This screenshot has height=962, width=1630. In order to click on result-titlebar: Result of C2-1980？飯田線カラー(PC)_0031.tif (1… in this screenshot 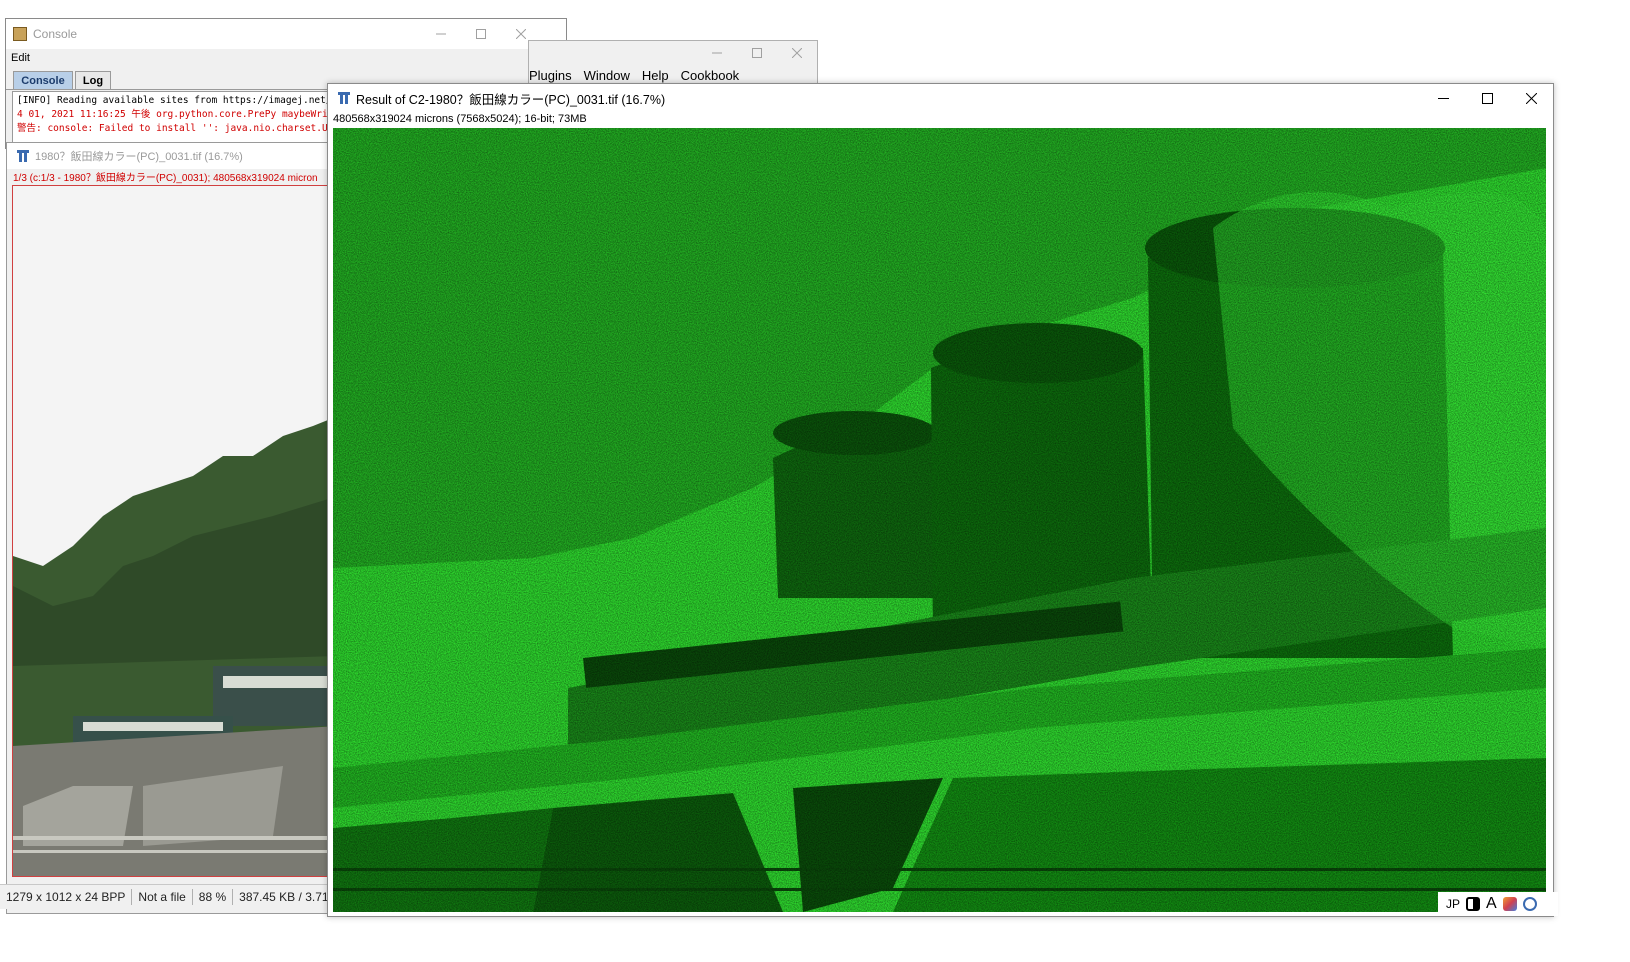, I will do `click(940, 98)`.